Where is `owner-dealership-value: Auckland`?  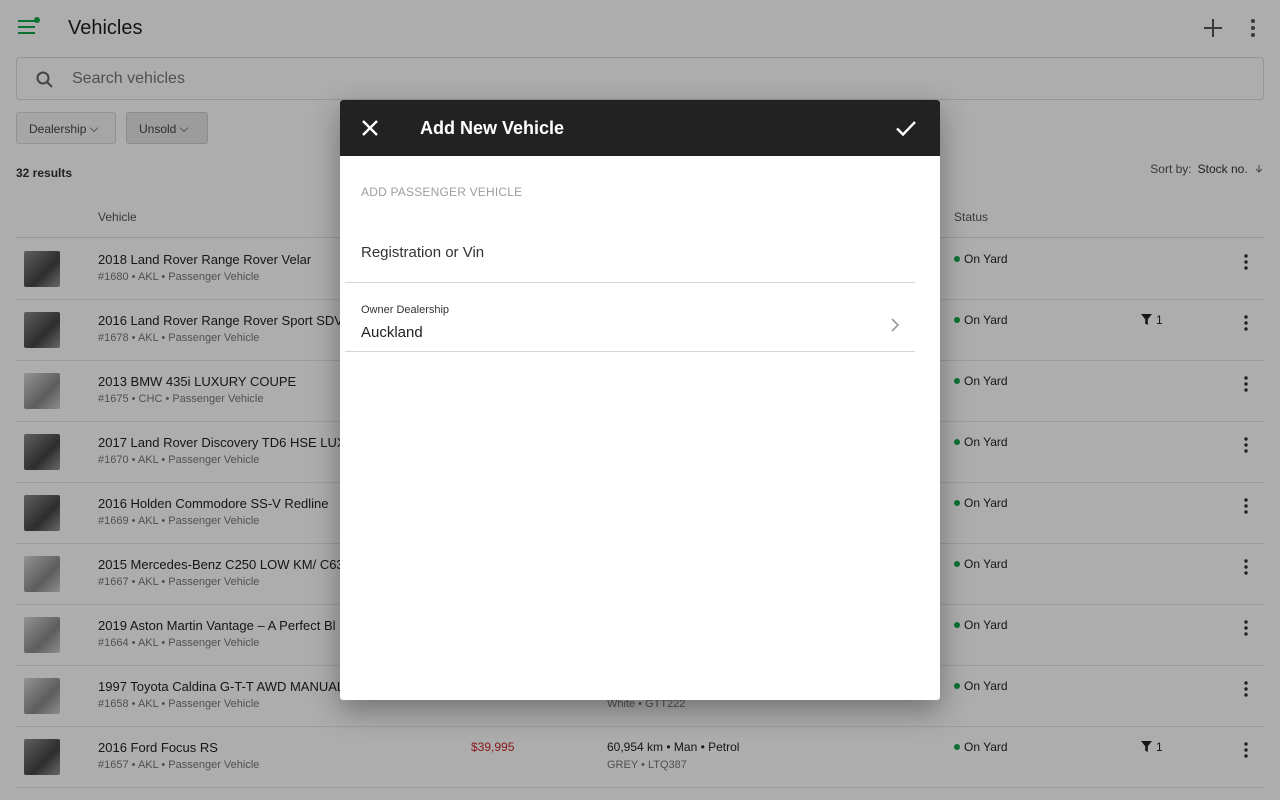 owner-dealership-value: Auckland is located at coordinates (392, 332).